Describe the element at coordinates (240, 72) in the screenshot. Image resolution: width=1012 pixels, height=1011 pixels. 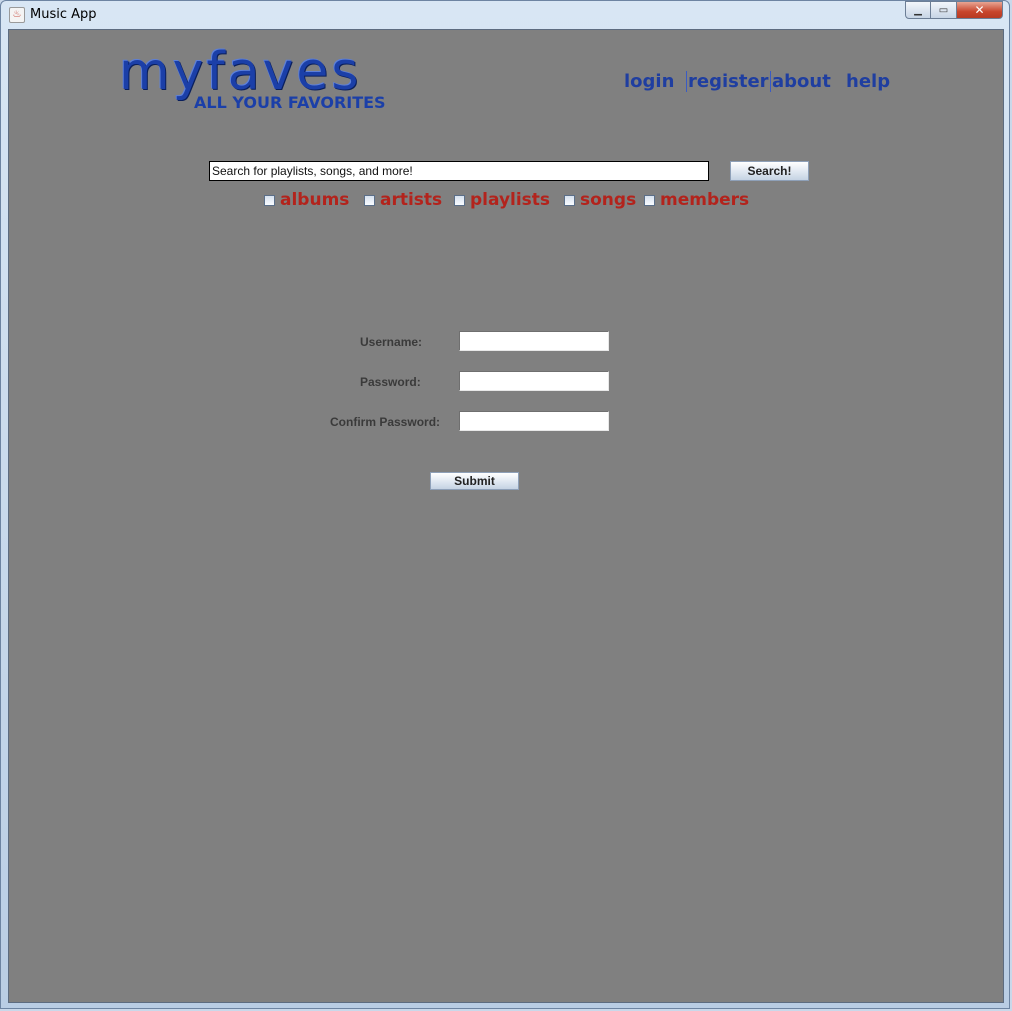
I see `logo-main-text: myfaves` at that location.